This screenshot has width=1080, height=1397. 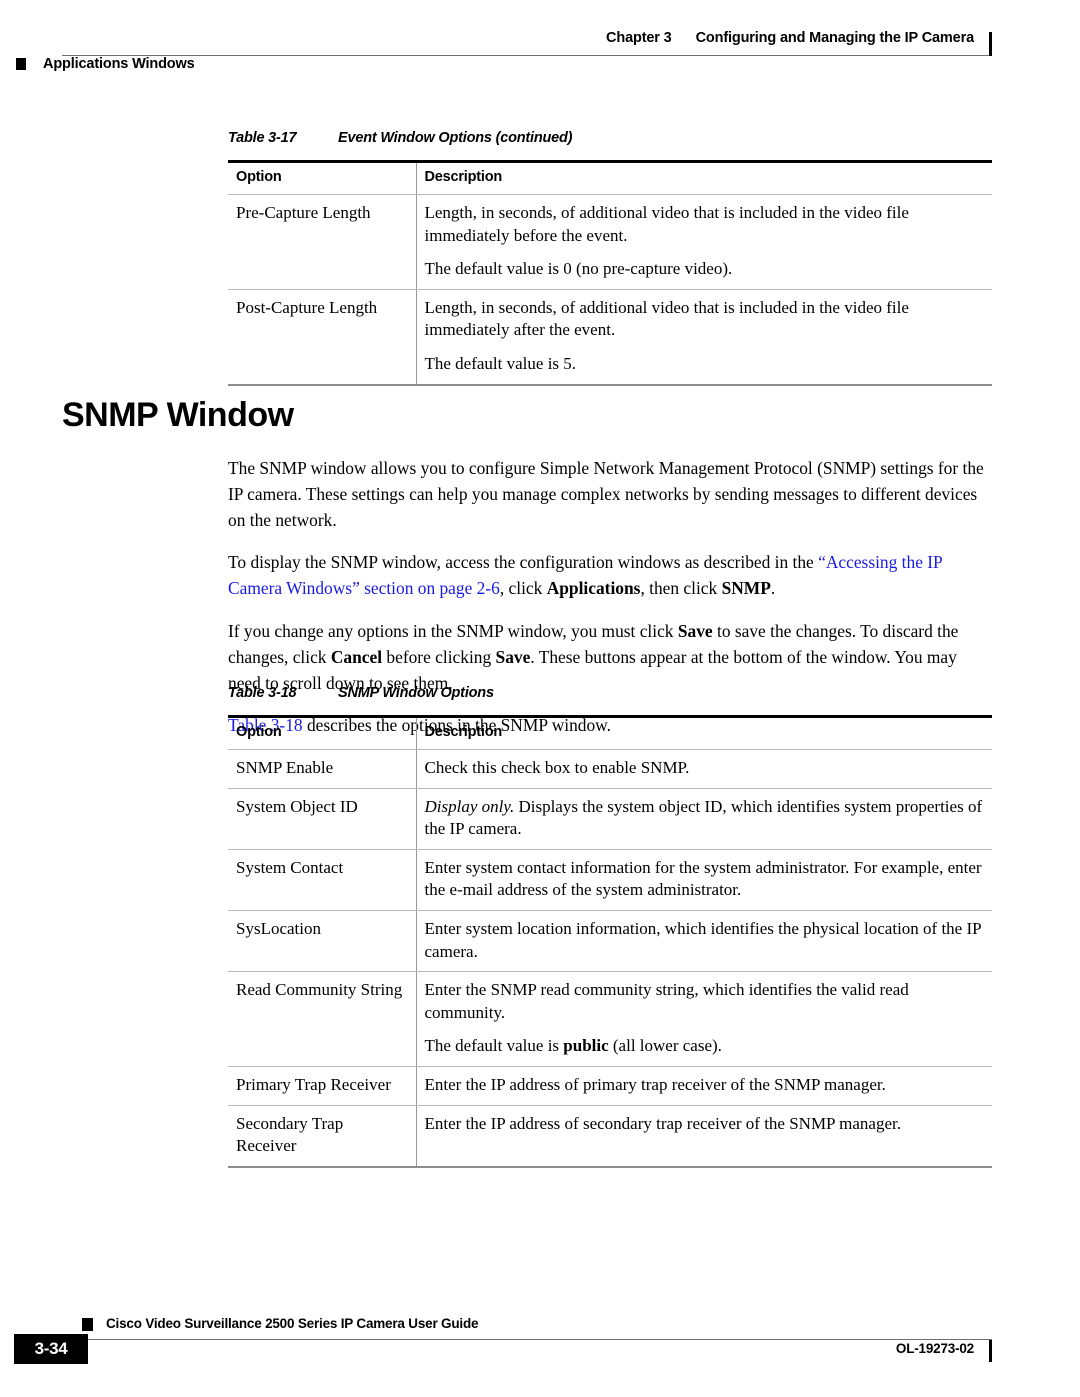 What do you see at coordinates (469, 806) in the screenshot?
I see `italic-display-only: Display only.` at bounding box center [469, 806].